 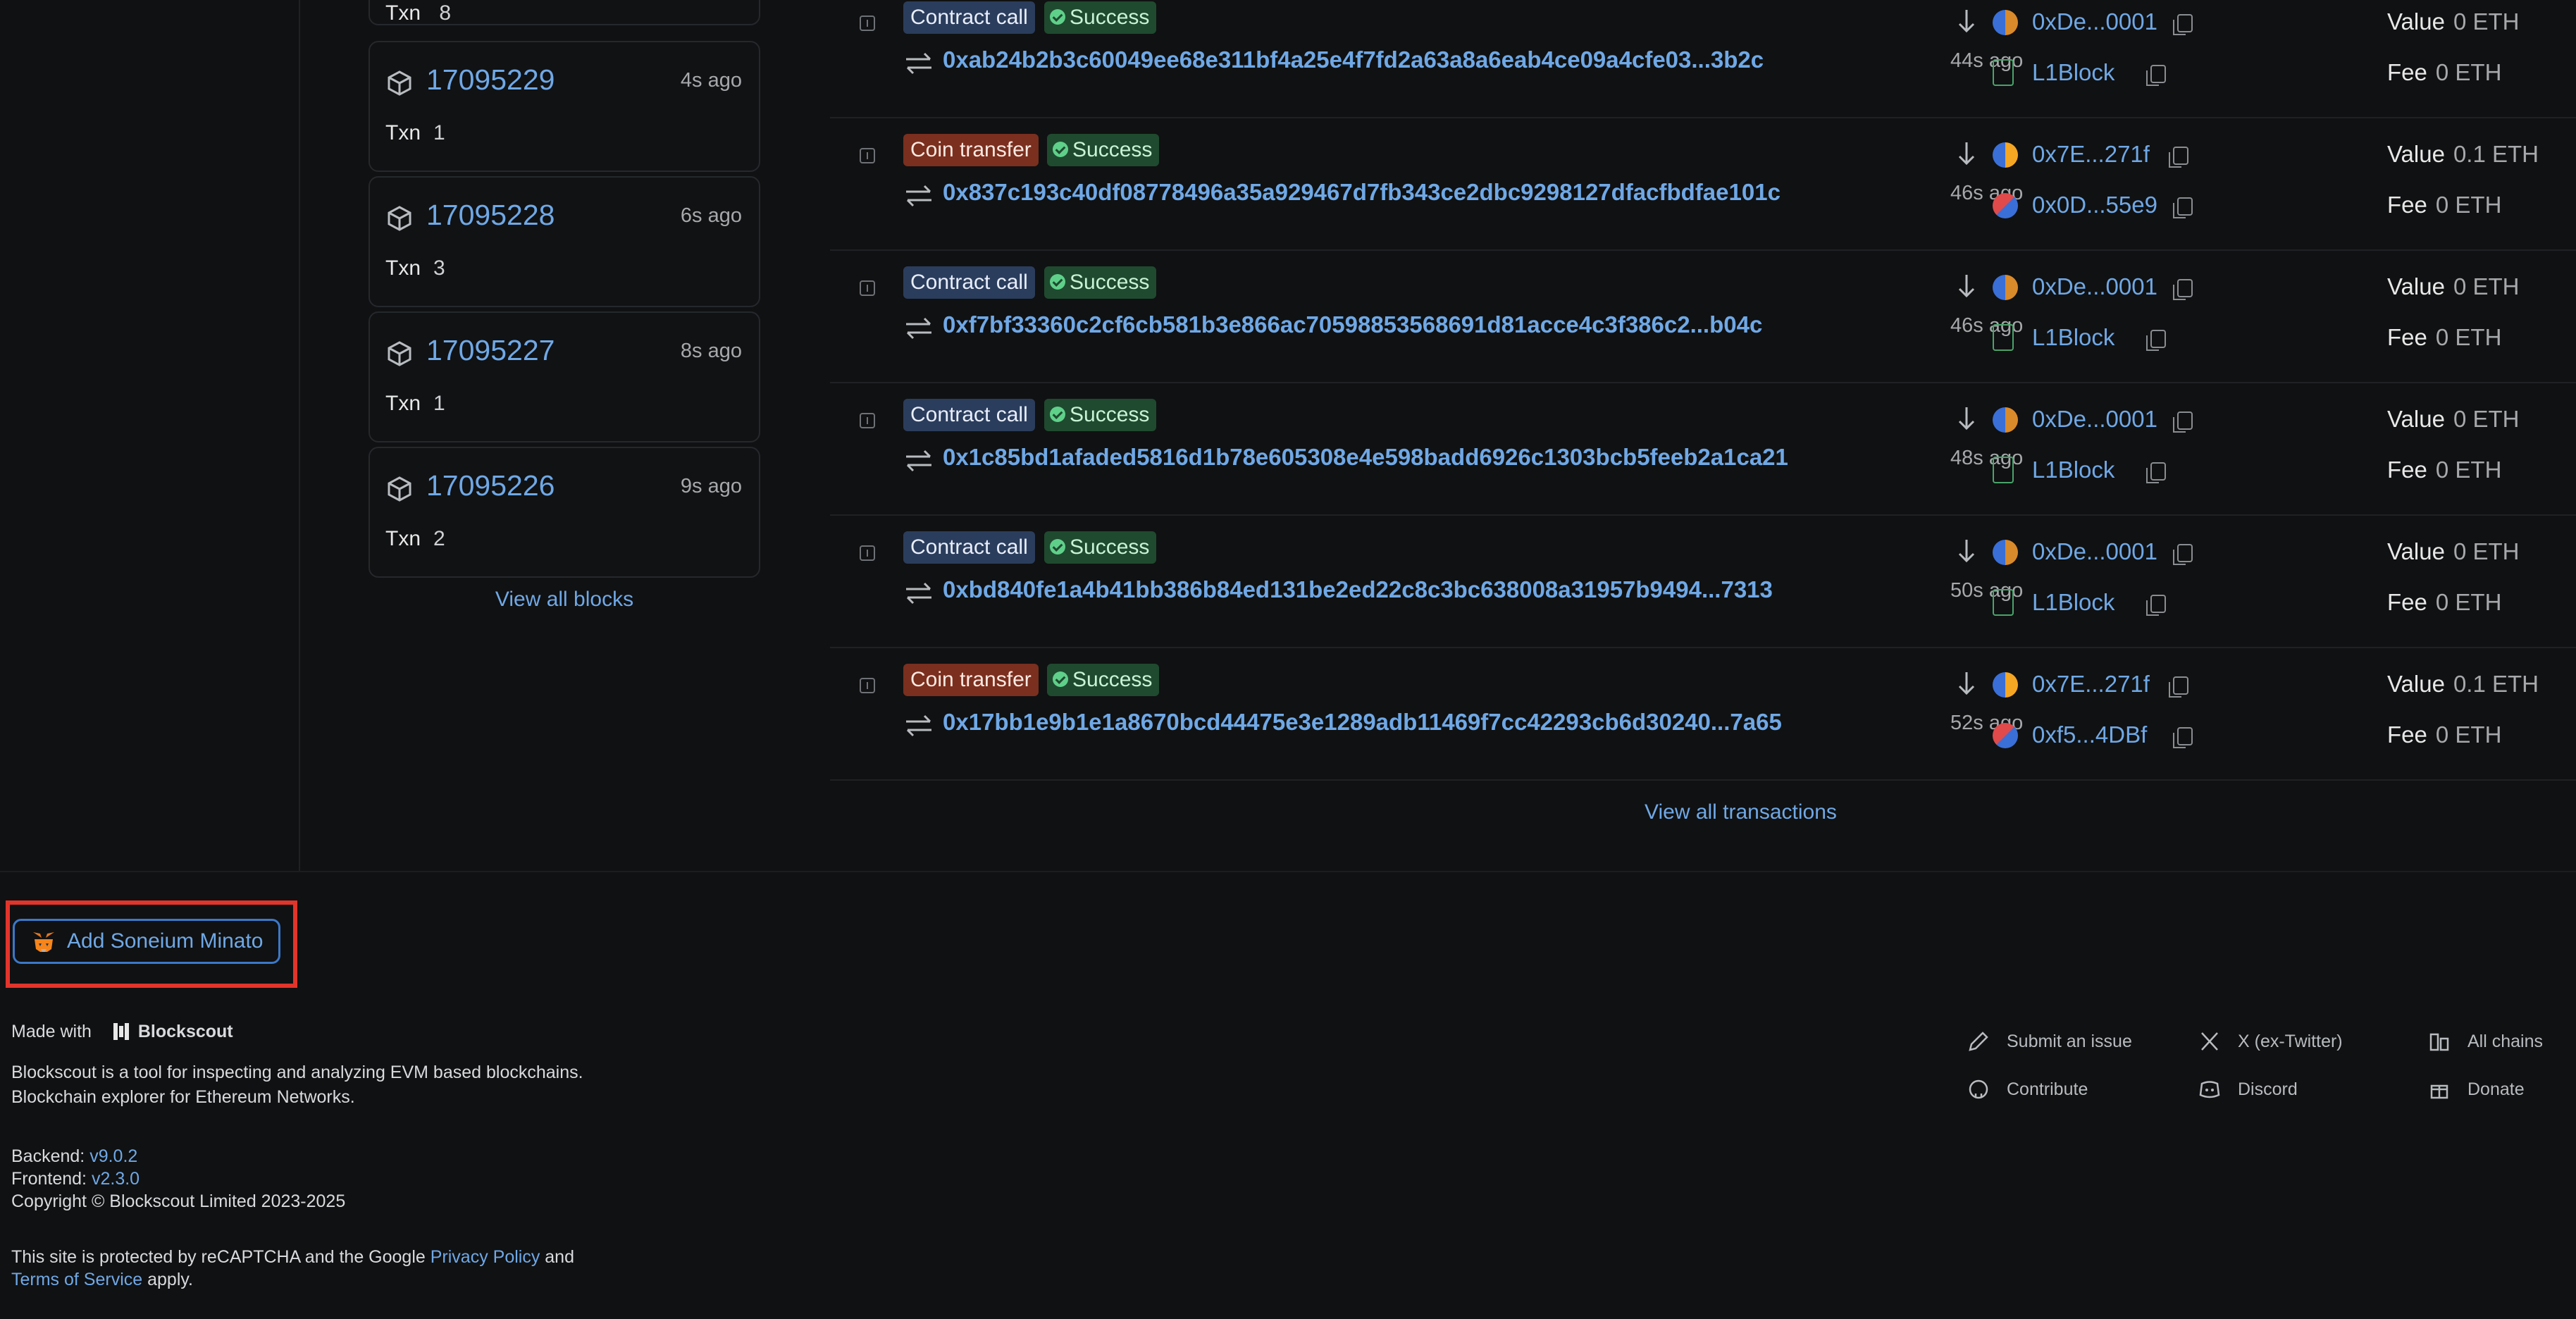 What do you see at coordinates (711, 351) in the screenshot?
I see `block-age: 8s ago` at bounding box center [711, 351].